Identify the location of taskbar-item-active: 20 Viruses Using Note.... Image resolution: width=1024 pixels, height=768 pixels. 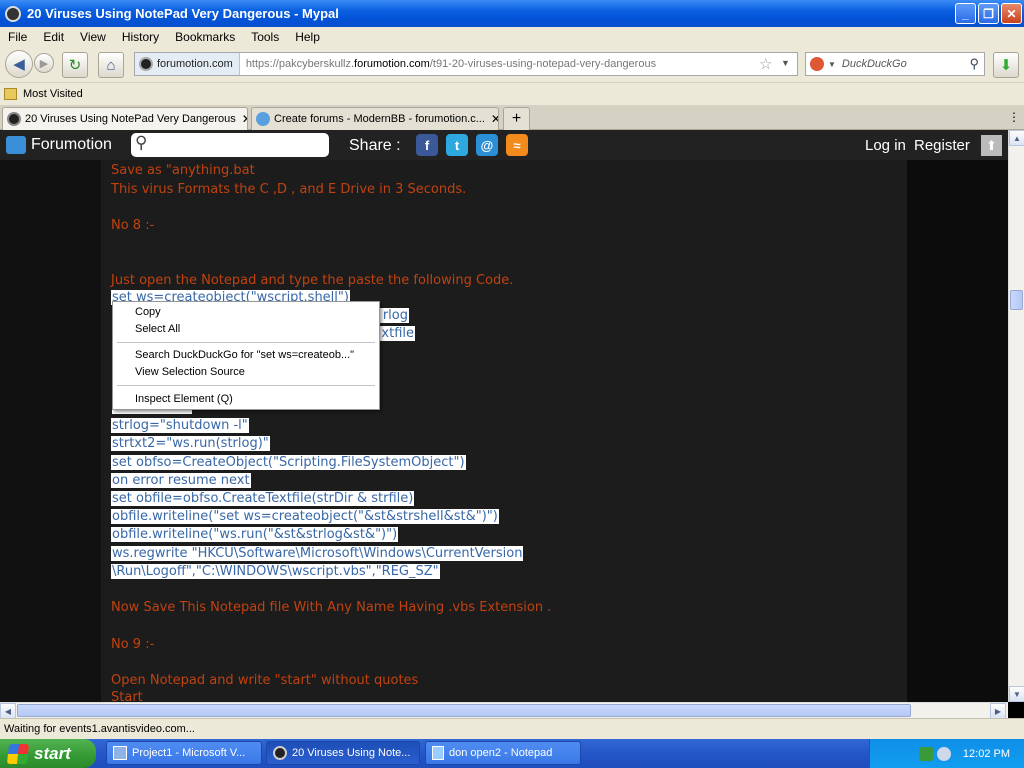
(343, 753).